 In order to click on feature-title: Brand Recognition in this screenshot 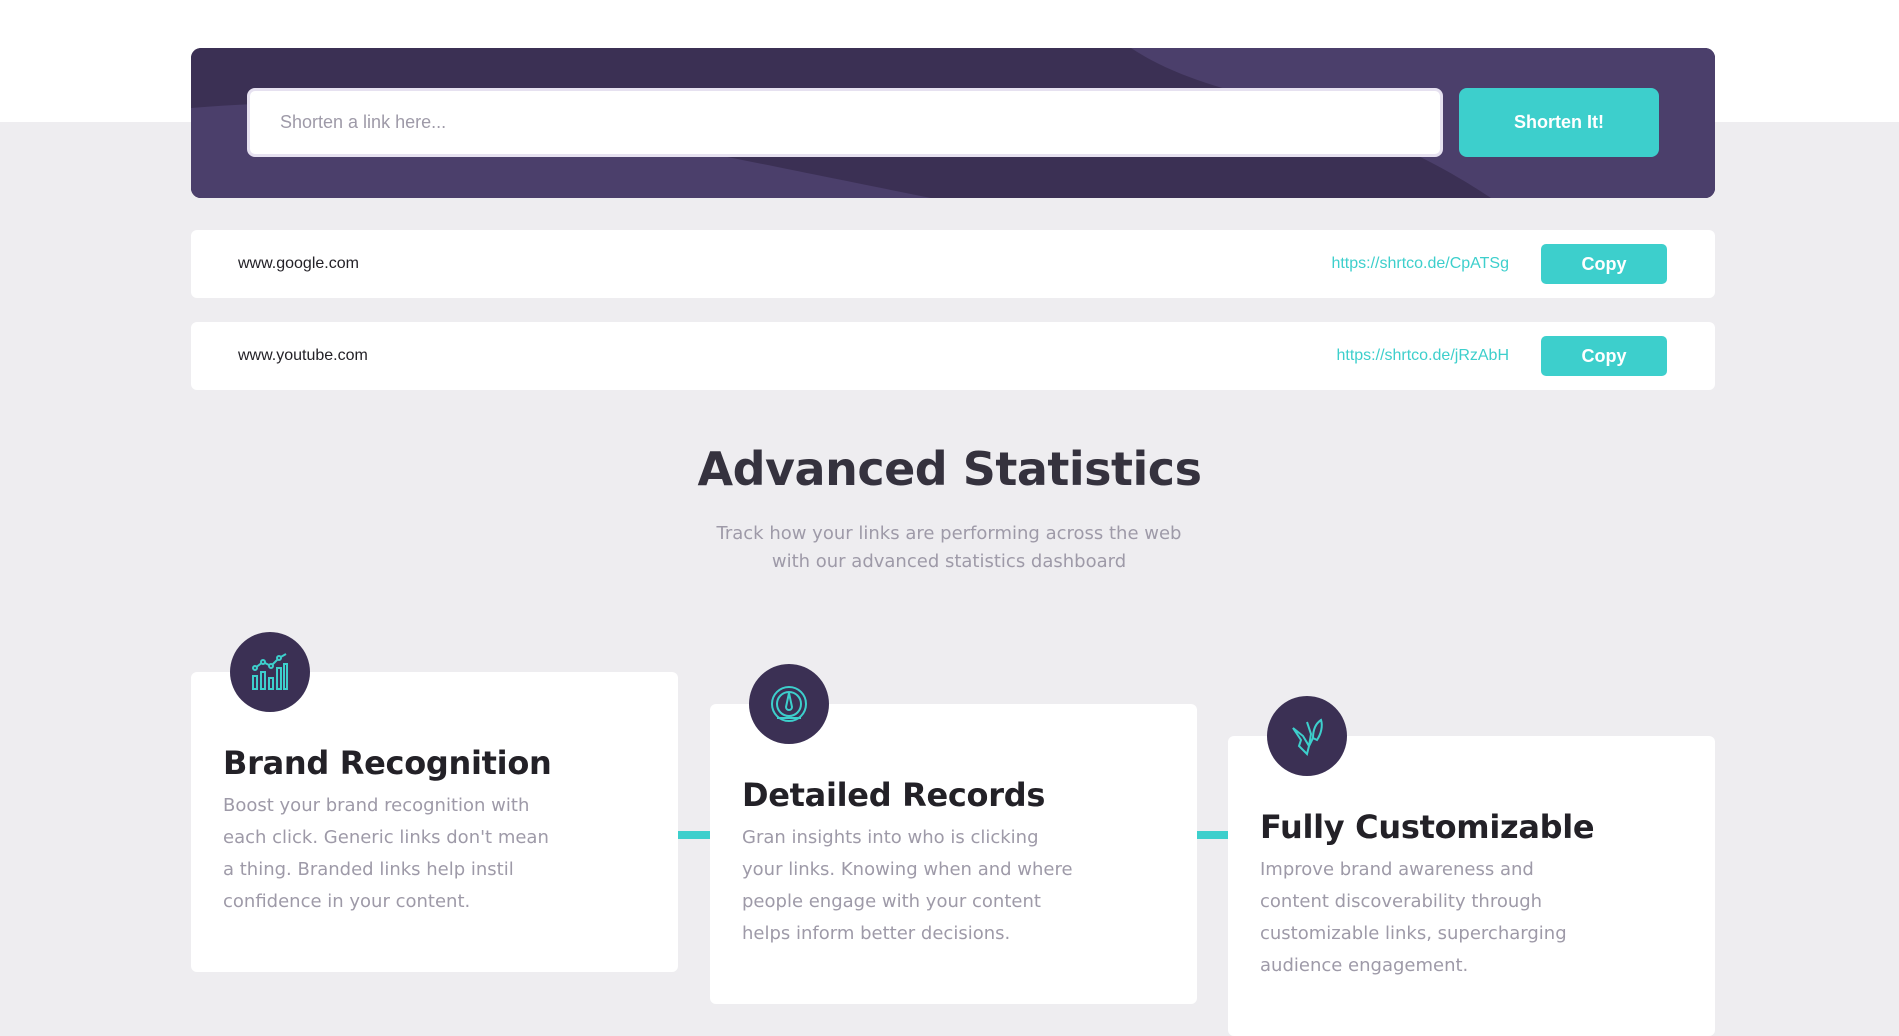, I will do `click(387, 763)`.